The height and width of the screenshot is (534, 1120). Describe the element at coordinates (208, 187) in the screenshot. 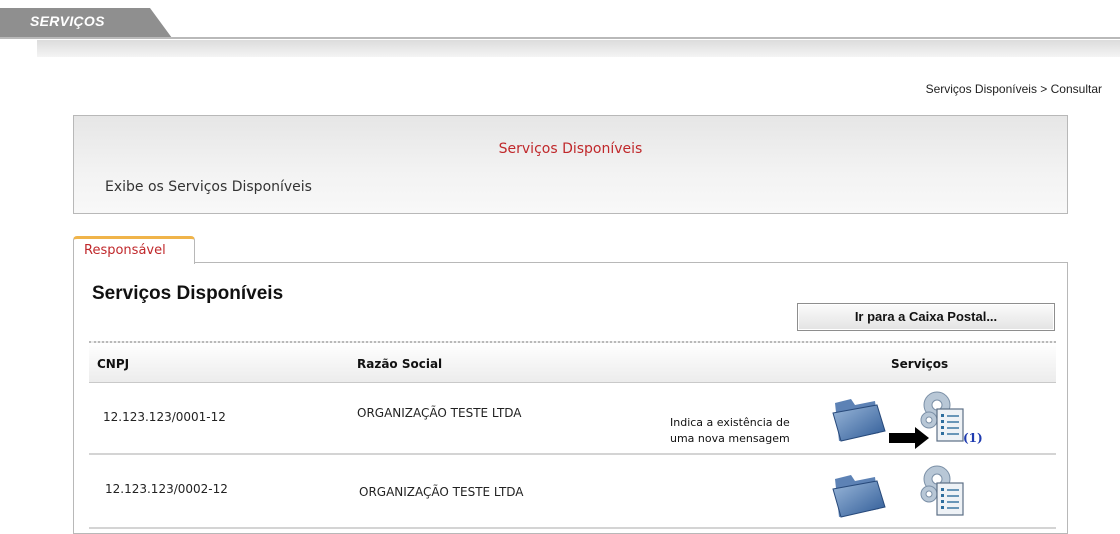

I see `page-description: Exibe os Serviços Disponíveis` at that location.